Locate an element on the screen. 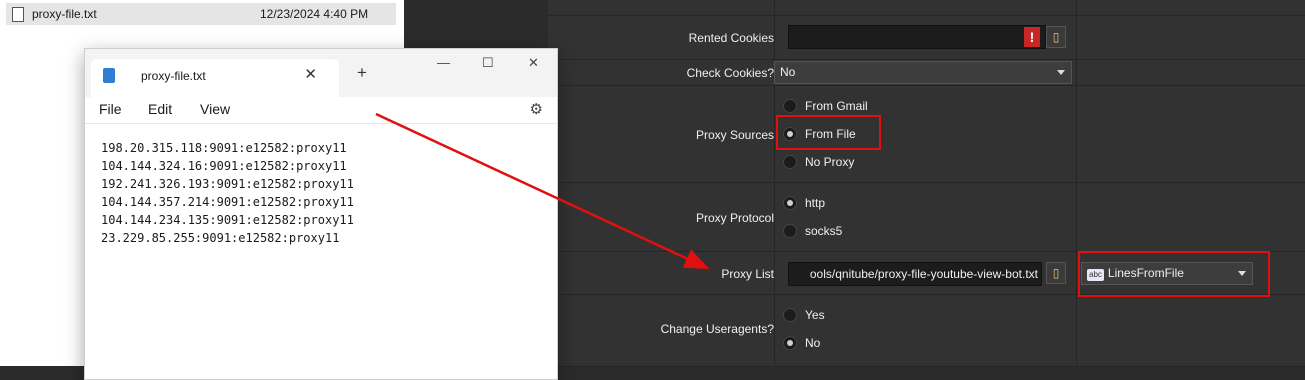  menu-file: File is located at coordinates (110, 109).